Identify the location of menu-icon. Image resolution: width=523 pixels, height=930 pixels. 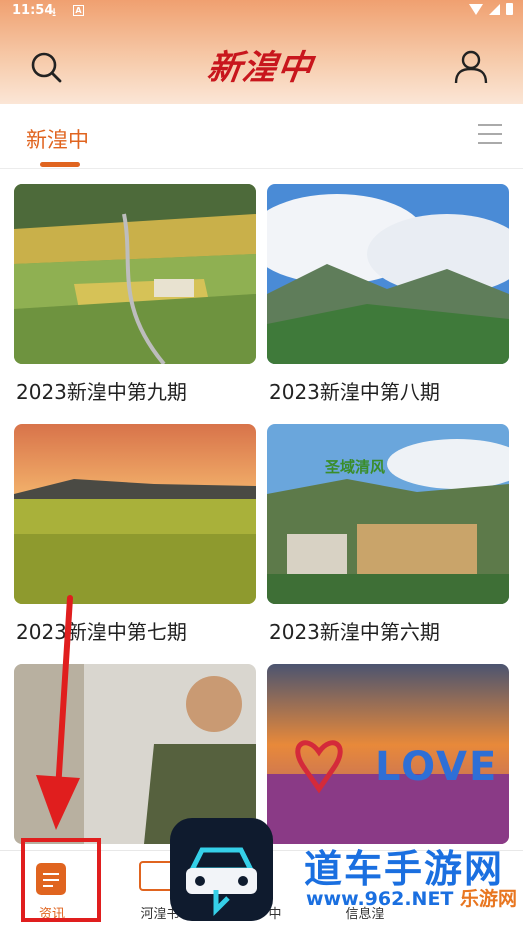
(490, 135).